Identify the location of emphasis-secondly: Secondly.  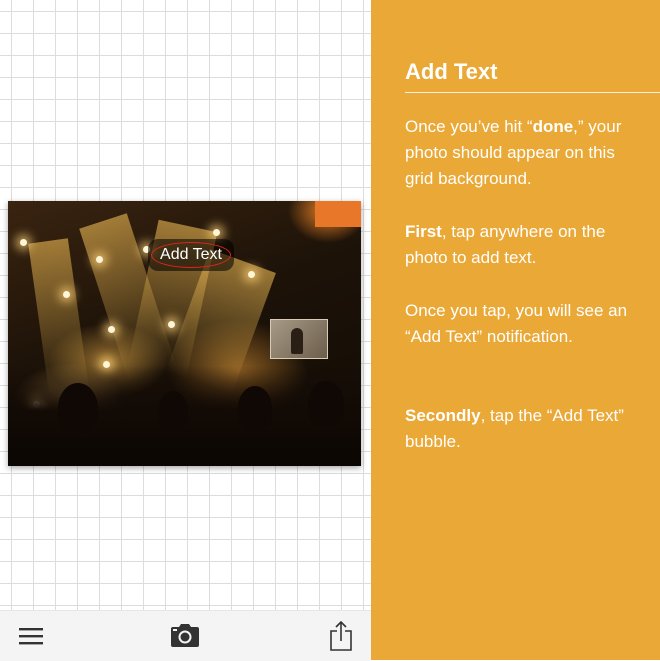
(443, 415).